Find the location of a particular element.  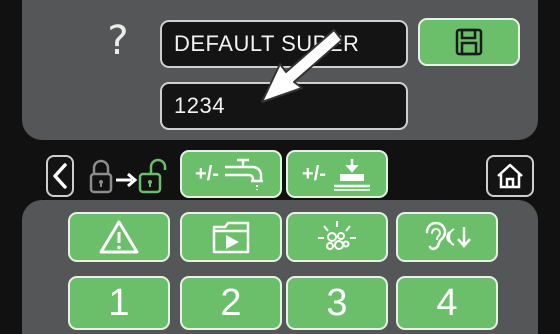

home-button is located at coordinates (510, 176).